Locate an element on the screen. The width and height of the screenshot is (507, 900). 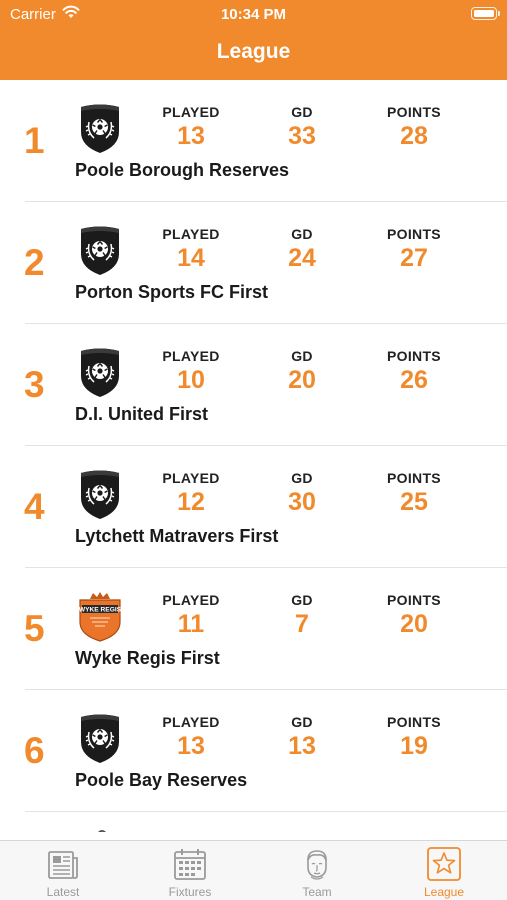
page-title: League is located at coordinates (253, 51).